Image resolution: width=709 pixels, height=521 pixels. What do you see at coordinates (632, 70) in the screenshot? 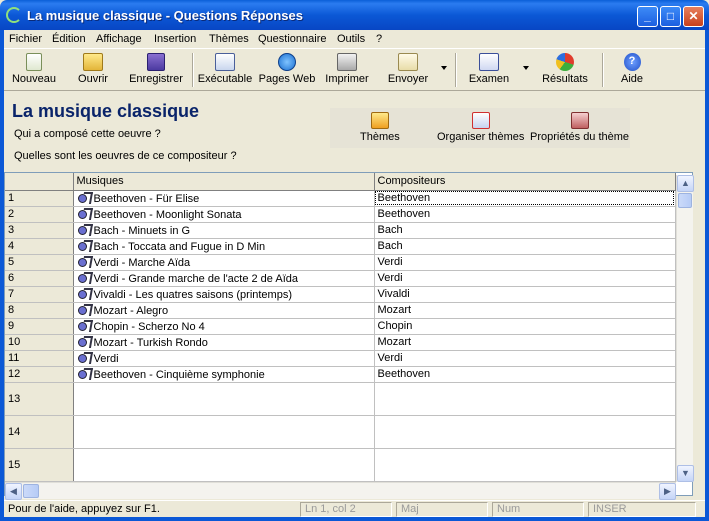
I see `aide-button: ? Aide` at bounding box center [632, 70].